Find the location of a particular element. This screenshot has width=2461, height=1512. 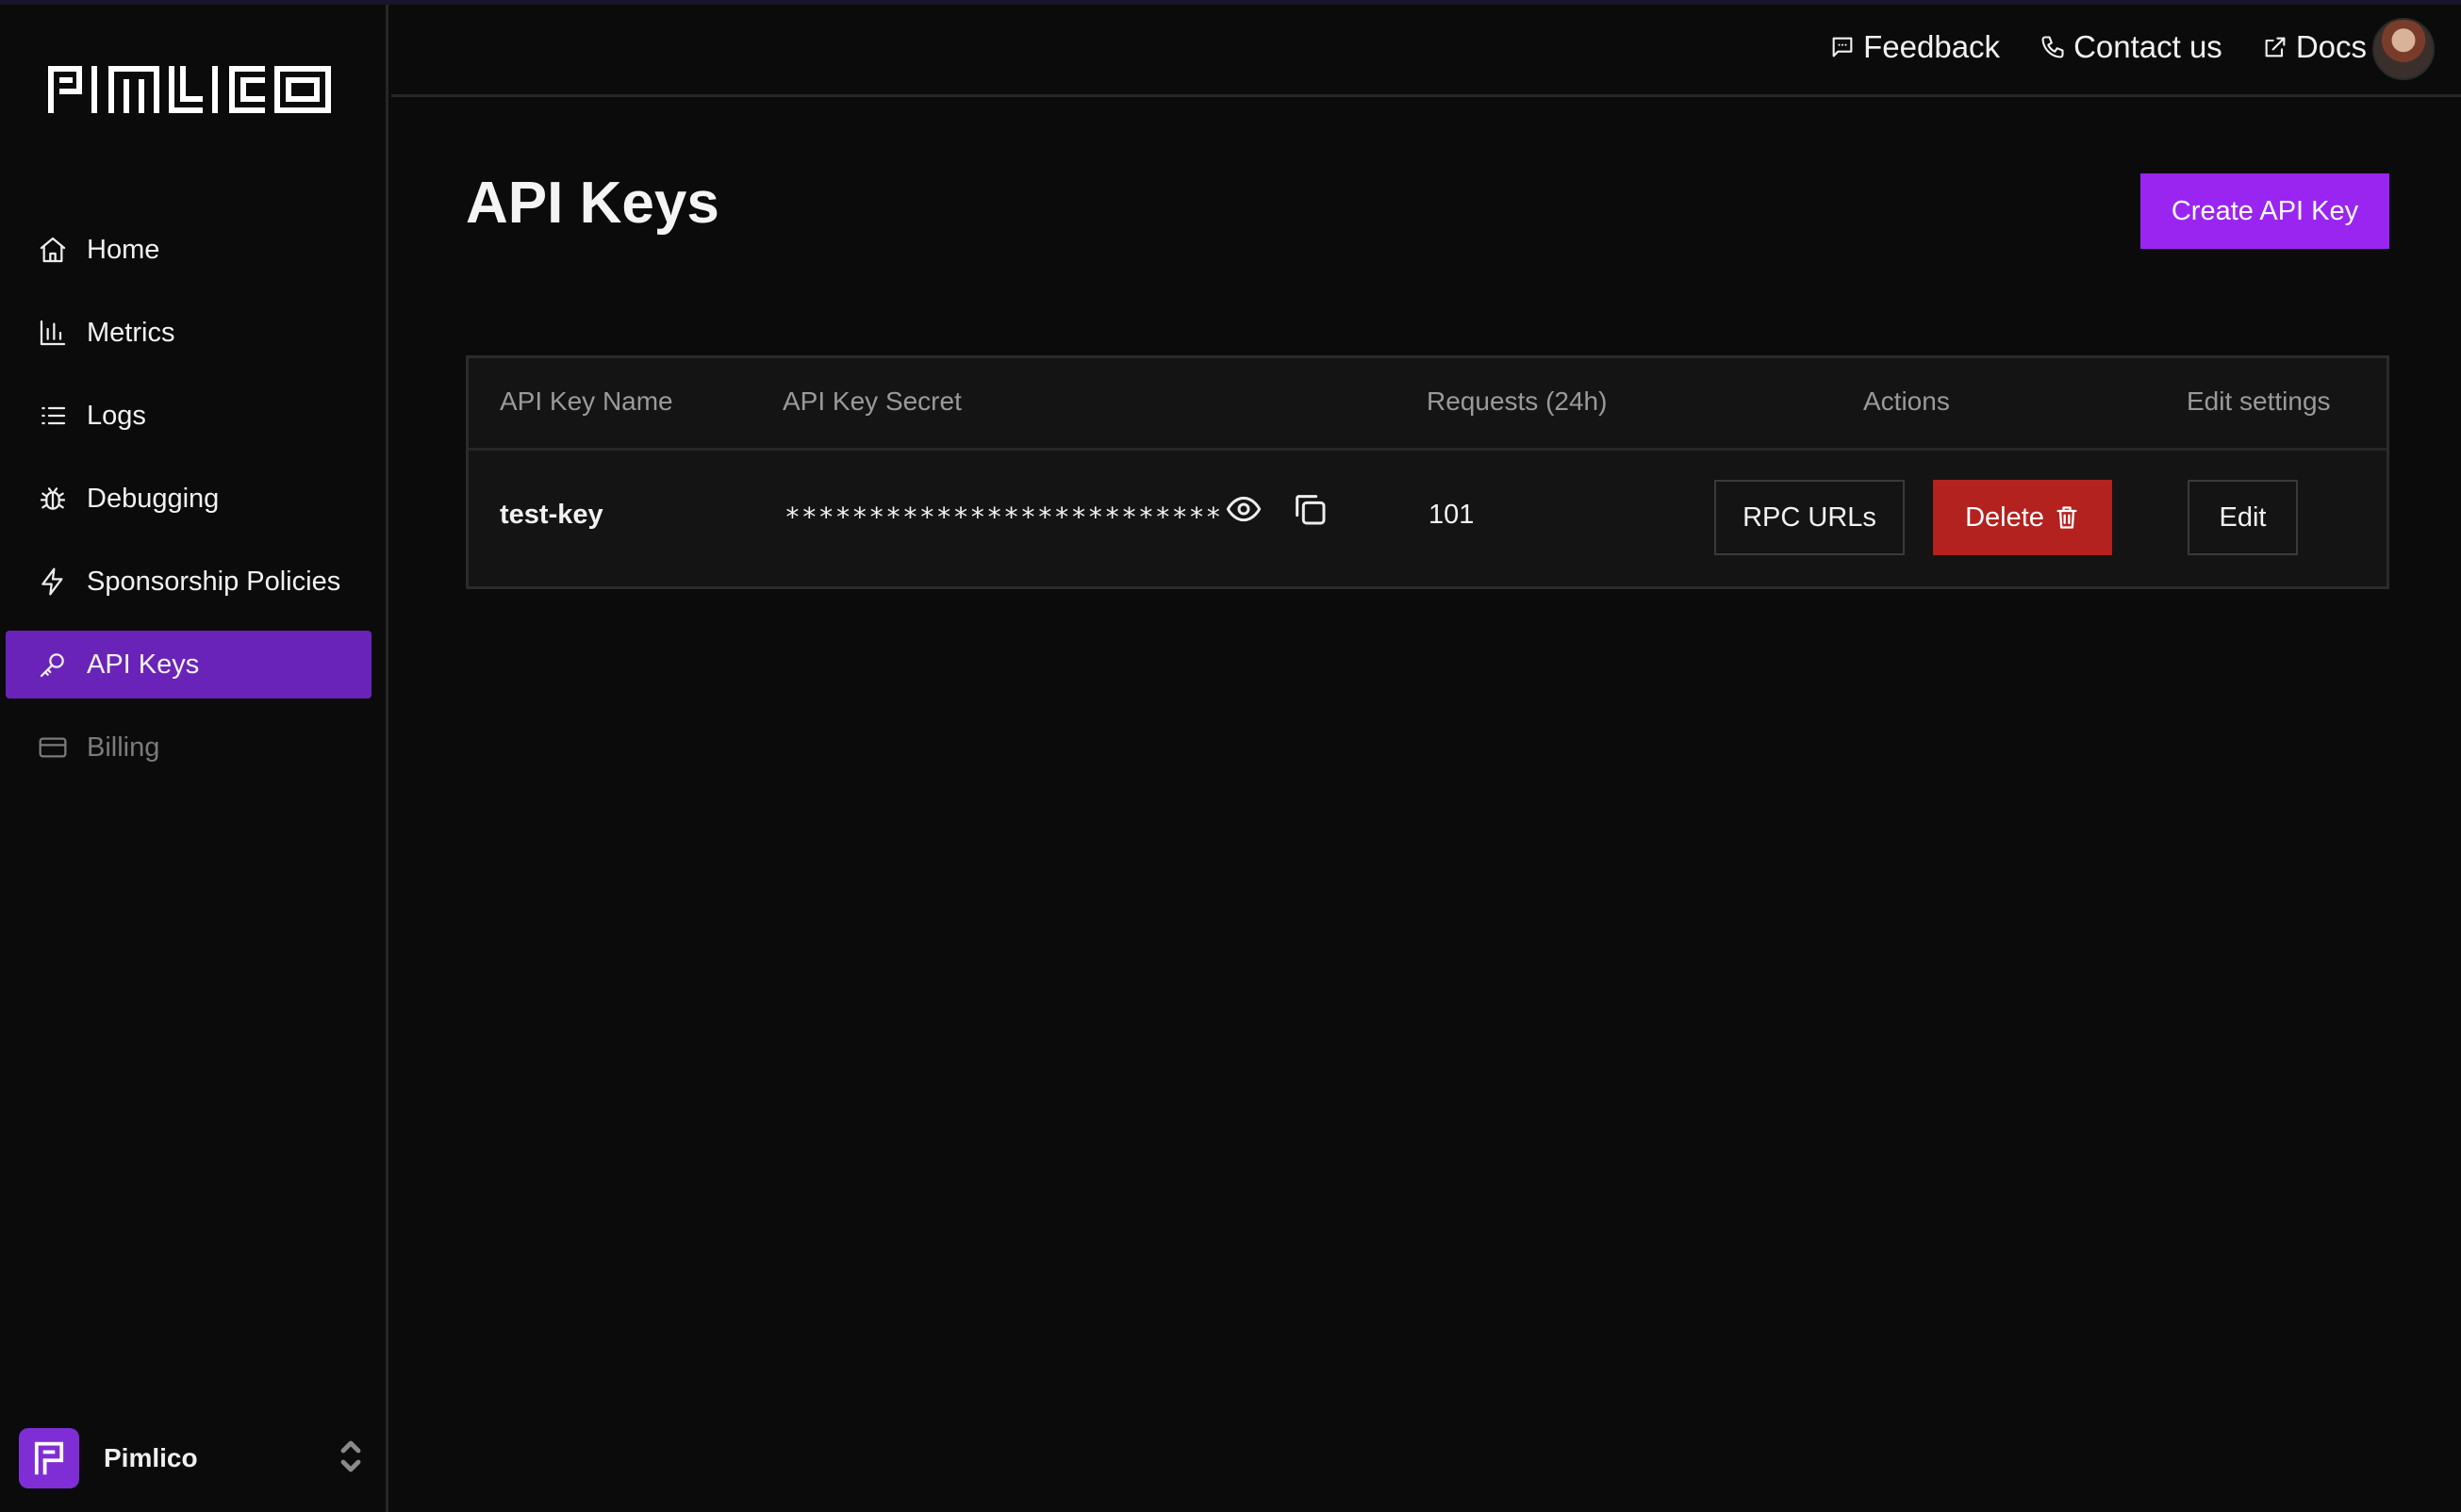

rpc-urls-label: RPC URLs is located at coordinates (1809, 517).